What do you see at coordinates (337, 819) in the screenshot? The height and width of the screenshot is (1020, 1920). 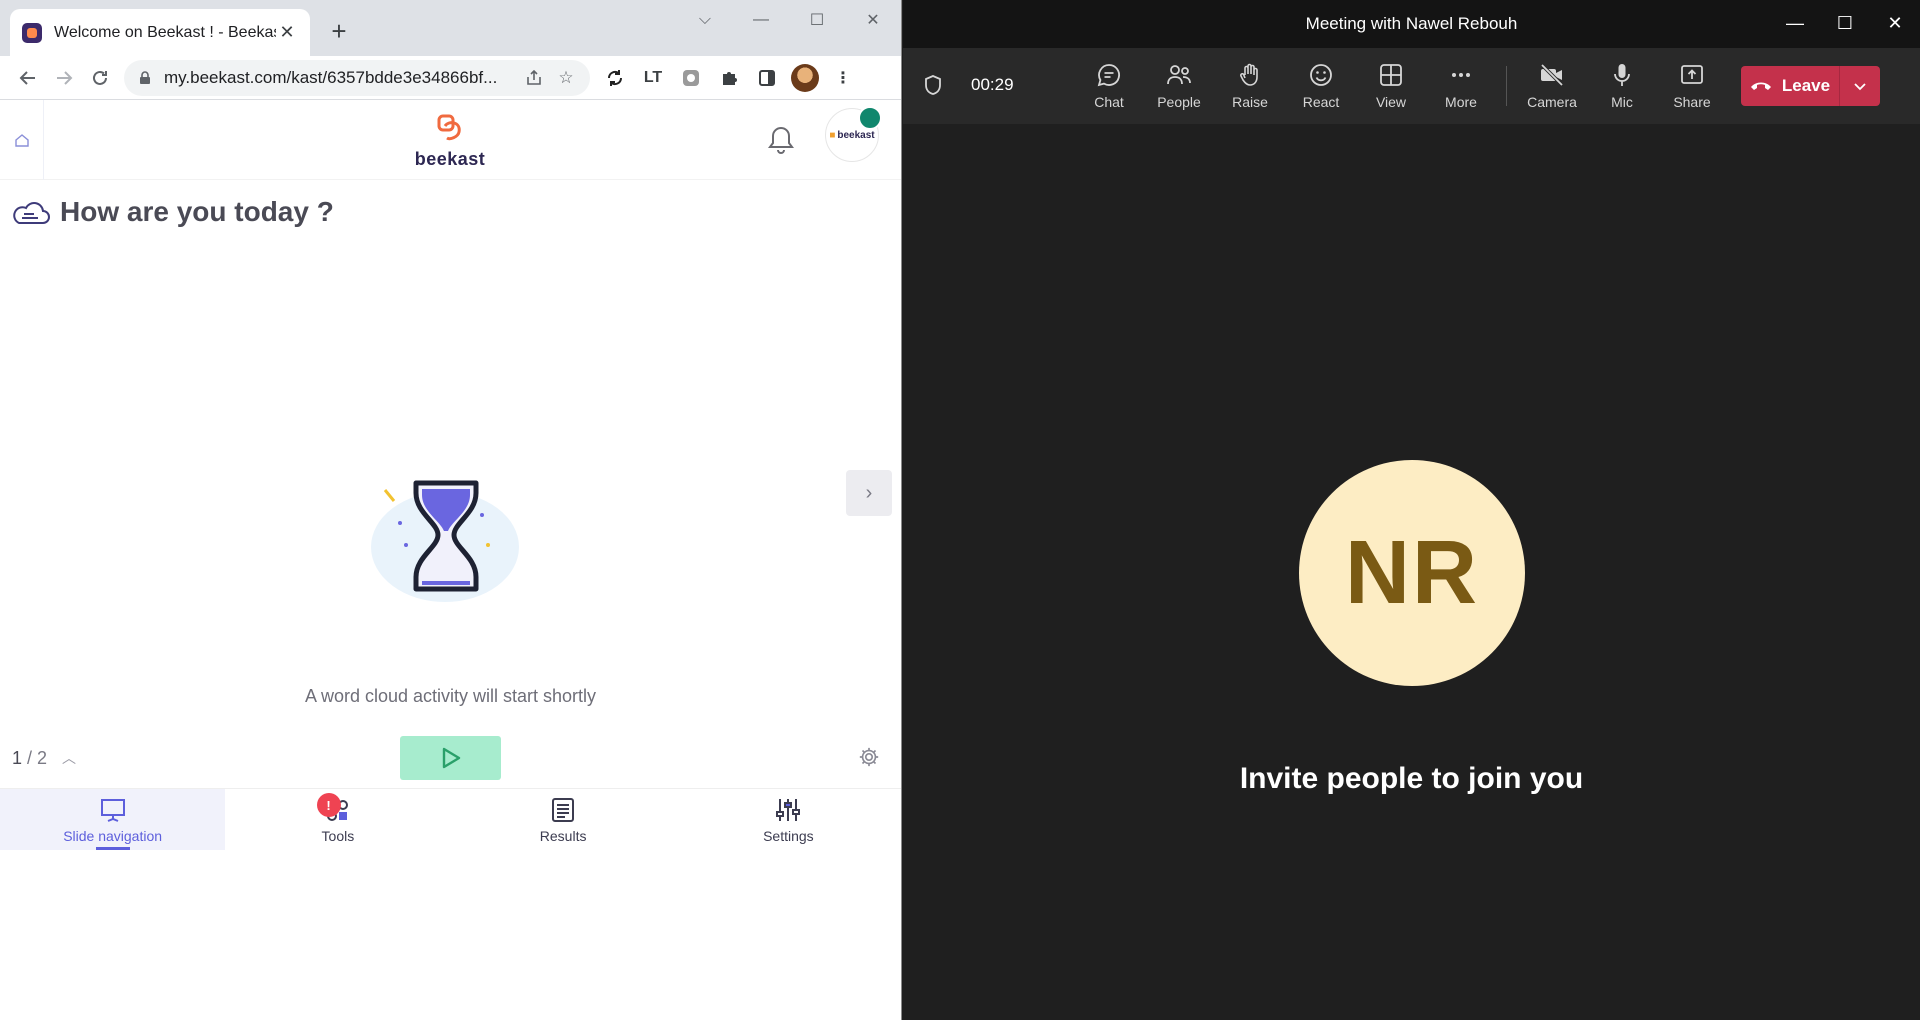 I see `nav-tools: Tools !` at bounding box center [337, 819].